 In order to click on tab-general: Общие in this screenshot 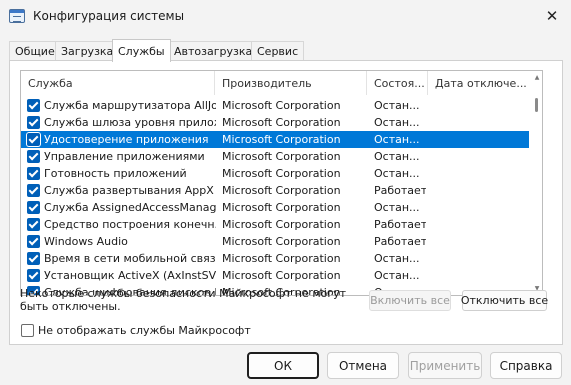, I will do `click(35, 51)`.